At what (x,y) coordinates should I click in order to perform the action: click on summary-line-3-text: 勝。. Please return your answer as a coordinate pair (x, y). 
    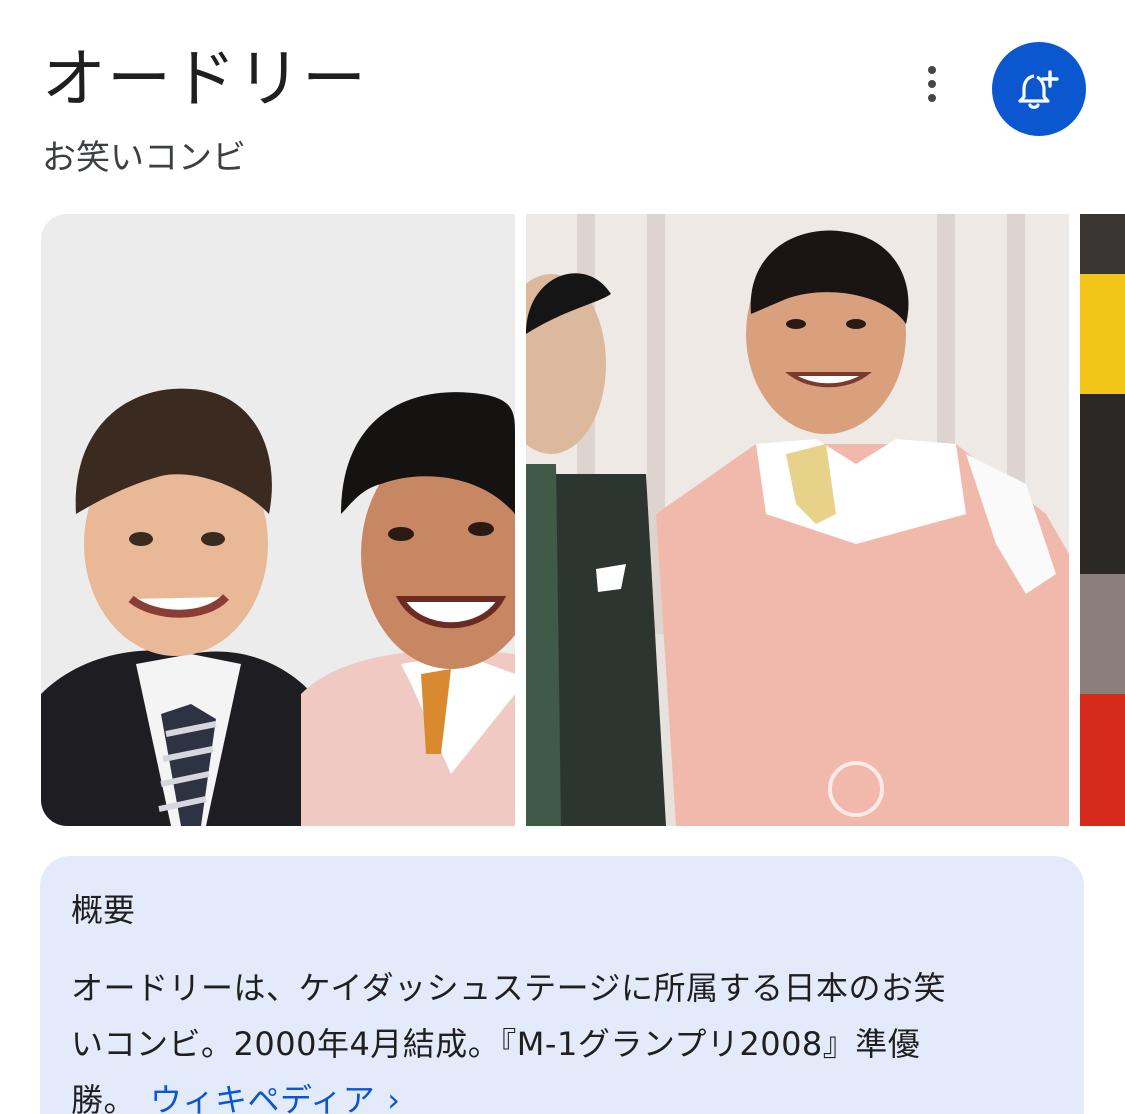
    Looking at the image, I should click on (104, 1097).